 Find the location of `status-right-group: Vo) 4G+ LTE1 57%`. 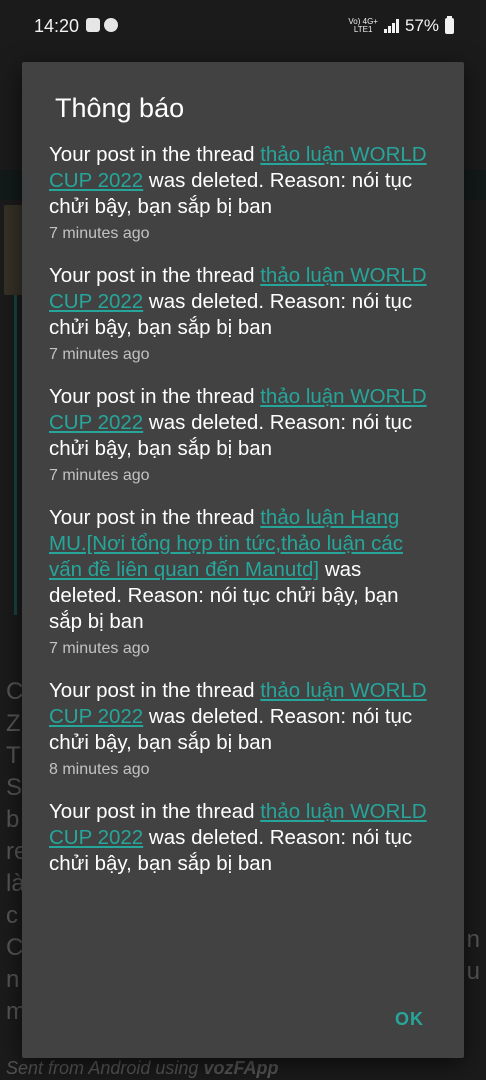

status-right-group: Vo) 4G+ LTE1 57% is located at coordinates (401, 26).